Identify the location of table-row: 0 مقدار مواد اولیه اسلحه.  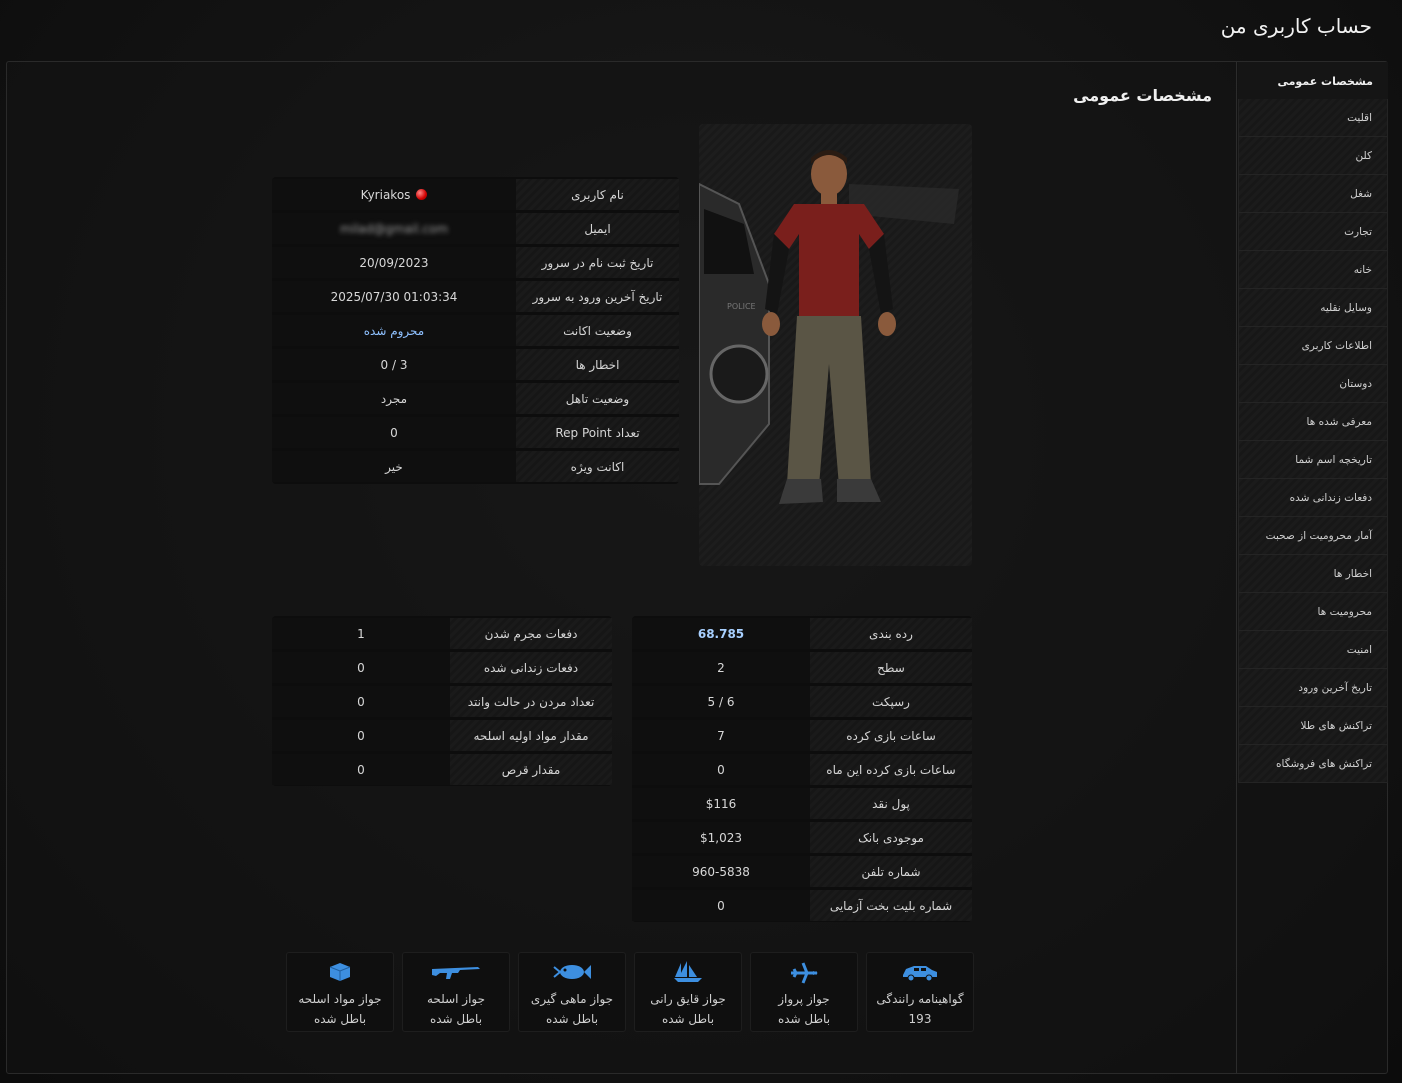
(442, 735).